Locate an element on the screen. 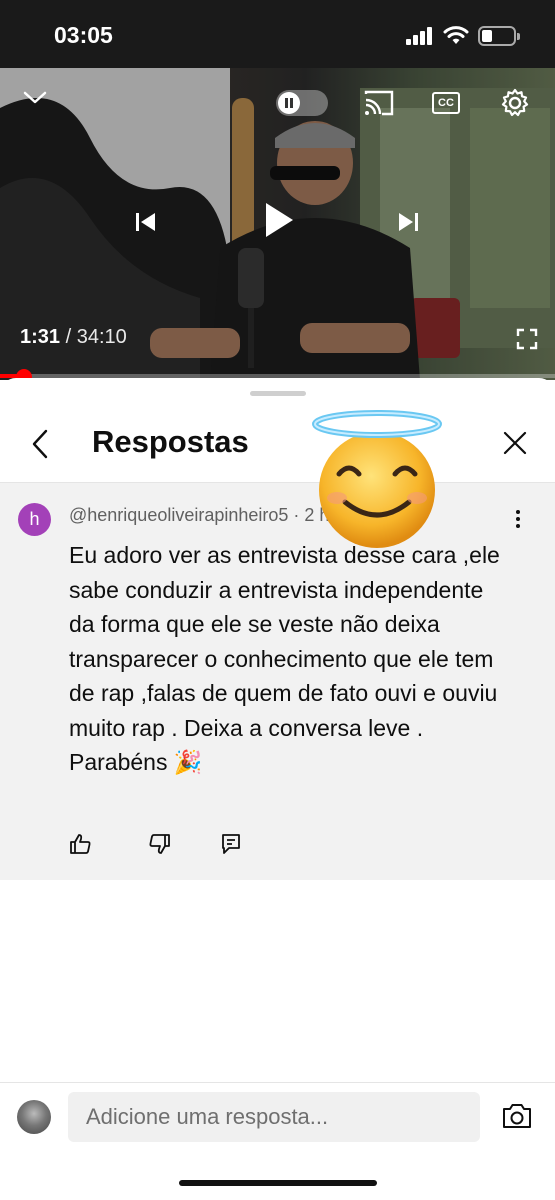 The width and height of the screenshot is (555, 1200). wifi-icon is located at coordinates (456, 35).